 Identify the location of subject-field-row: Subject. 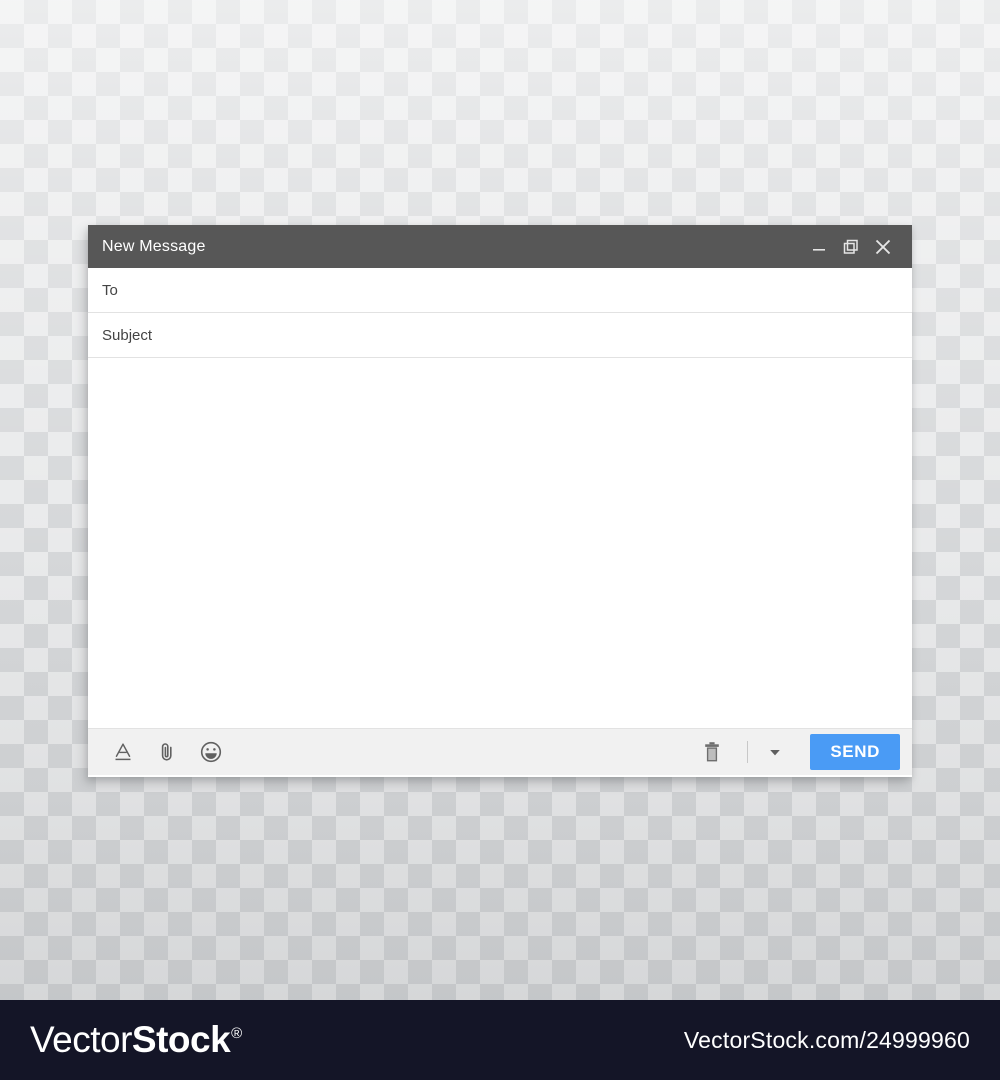
(500, 335).